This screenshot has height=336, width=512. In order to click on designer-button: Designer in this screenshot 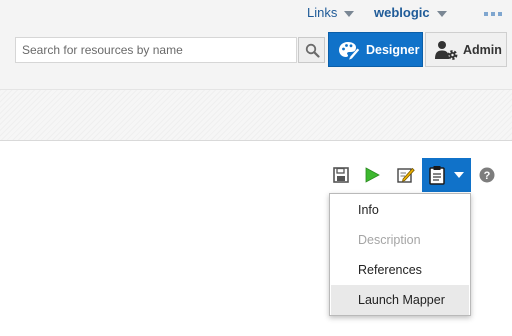, I will do `click(375, 49)`.